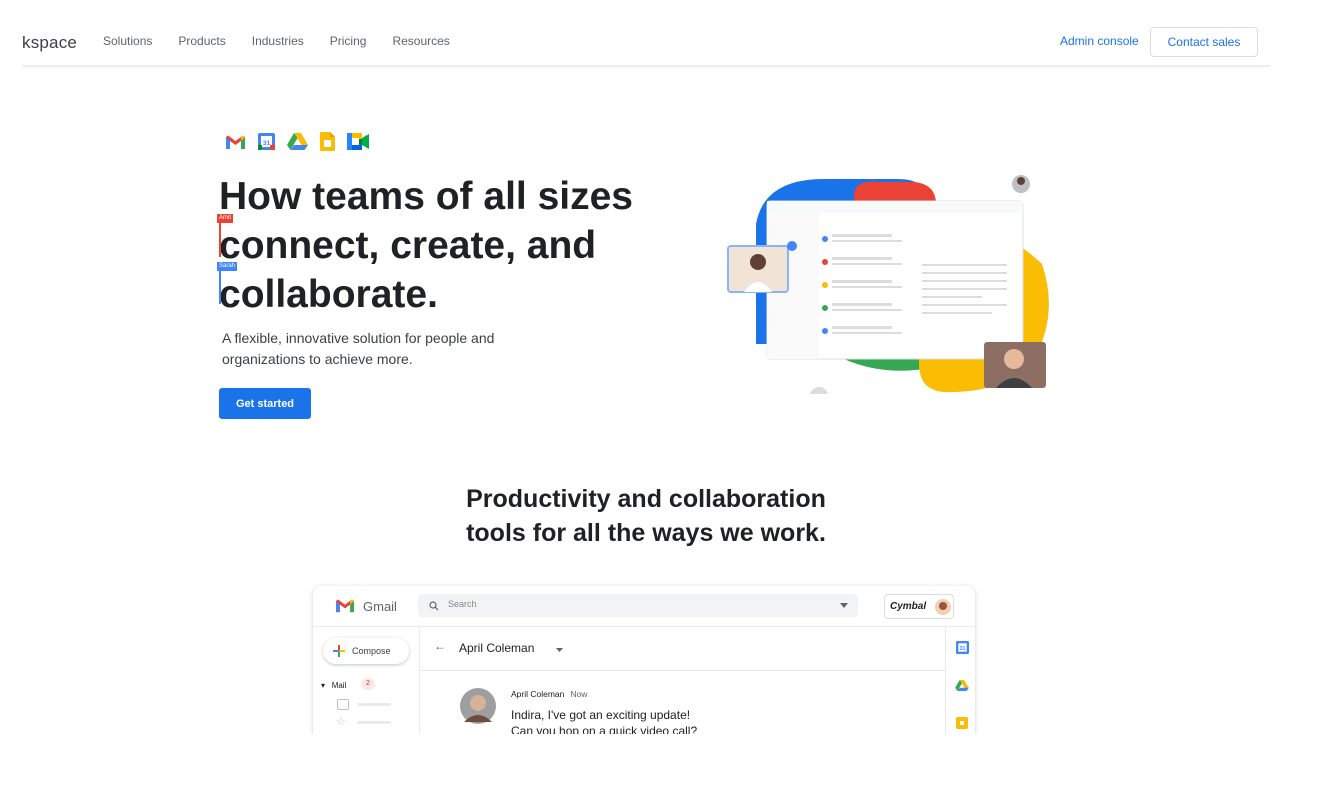 This screenshot has height=786, width=1330. I want to click on conversation-name: April Coleman, so click(497, 648).